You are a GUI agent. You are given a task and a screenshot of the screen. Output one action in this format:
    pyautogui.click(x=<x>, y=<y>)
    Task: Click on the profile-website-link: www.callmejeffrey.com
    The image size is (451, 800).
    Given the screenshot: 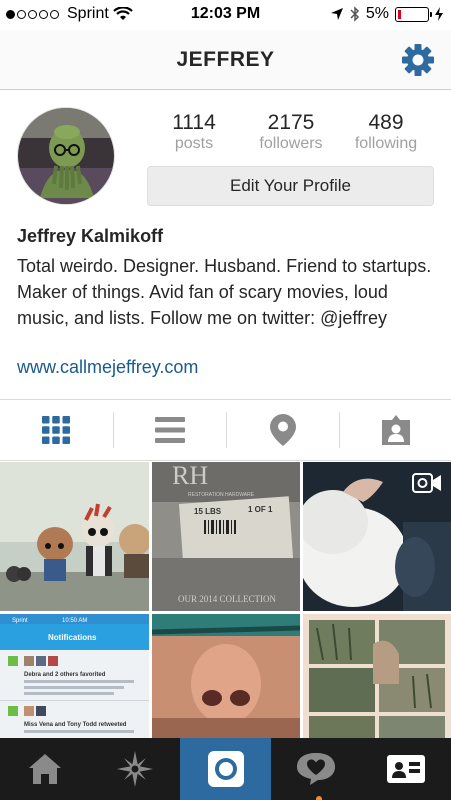 What is the action you would take?
    pyautogui.click(x=107, y=367)
    